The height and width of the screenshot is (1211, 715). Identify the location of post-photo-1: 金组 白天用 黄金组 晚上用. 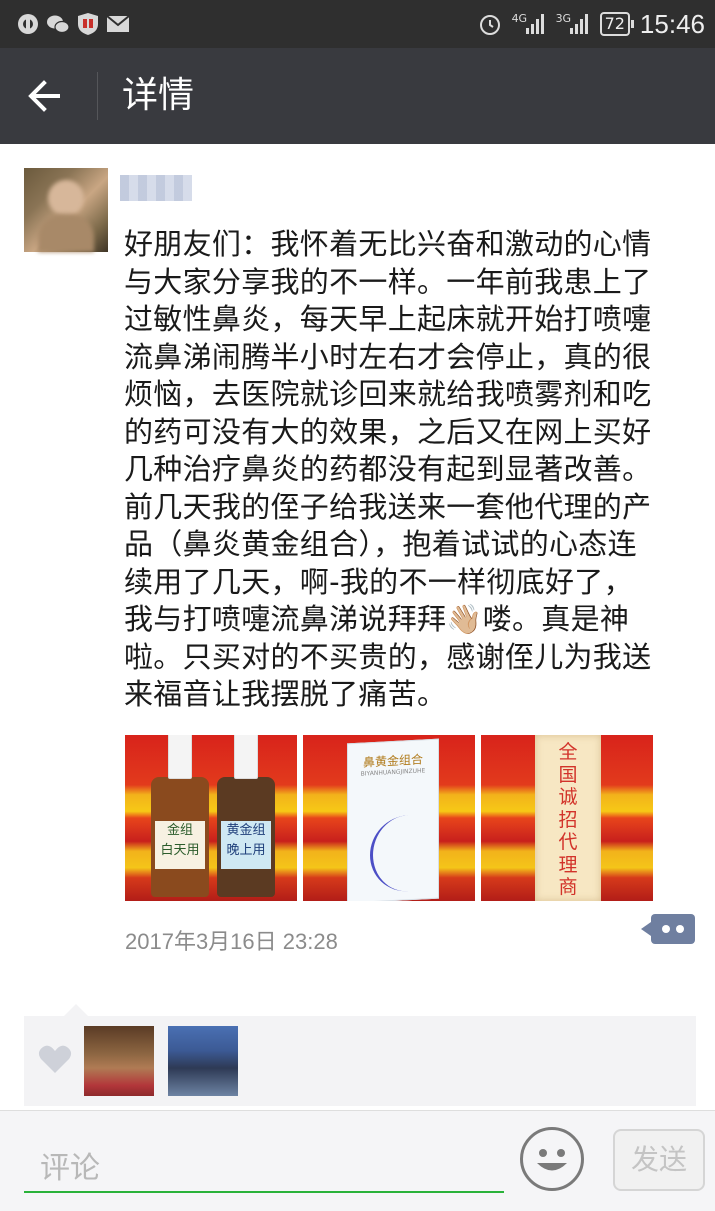
(211, 818).